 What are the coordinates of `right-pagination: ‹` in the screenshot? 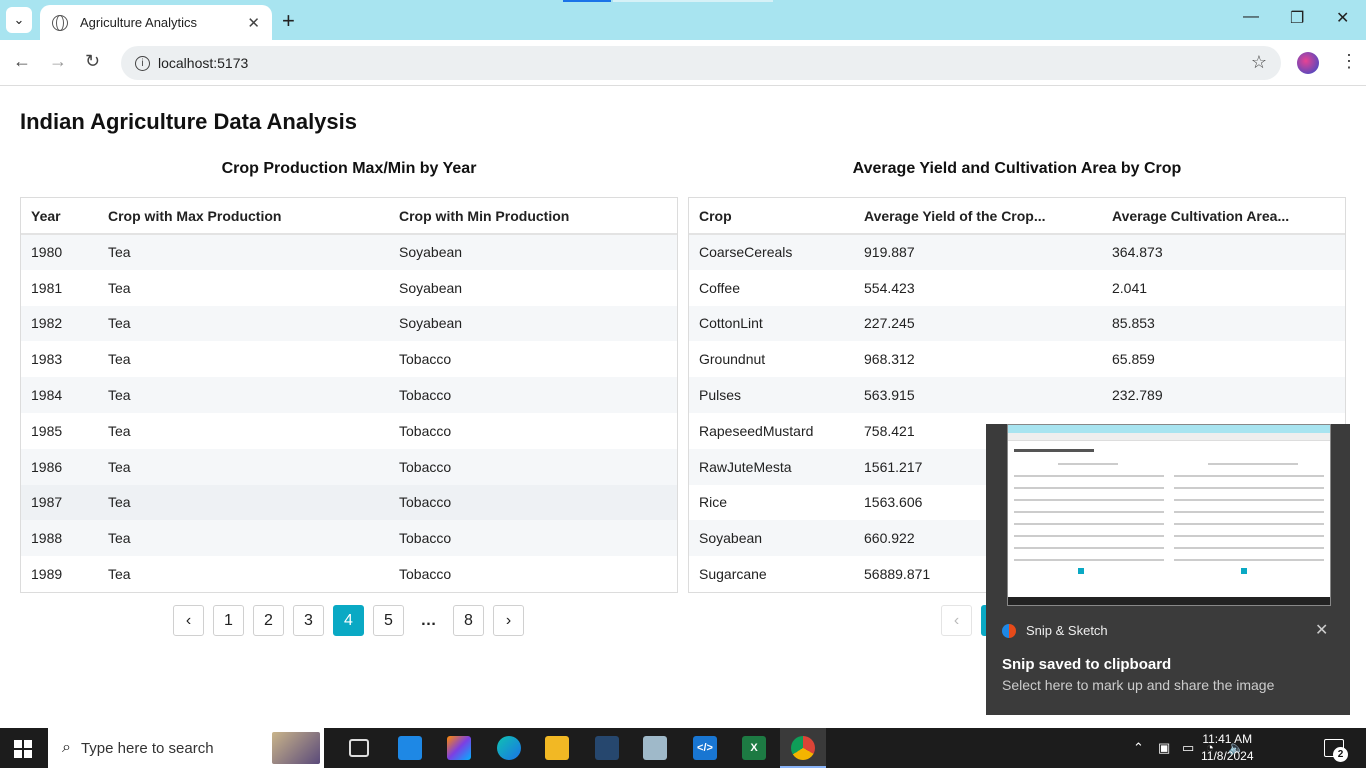 It's located at (965, 620).